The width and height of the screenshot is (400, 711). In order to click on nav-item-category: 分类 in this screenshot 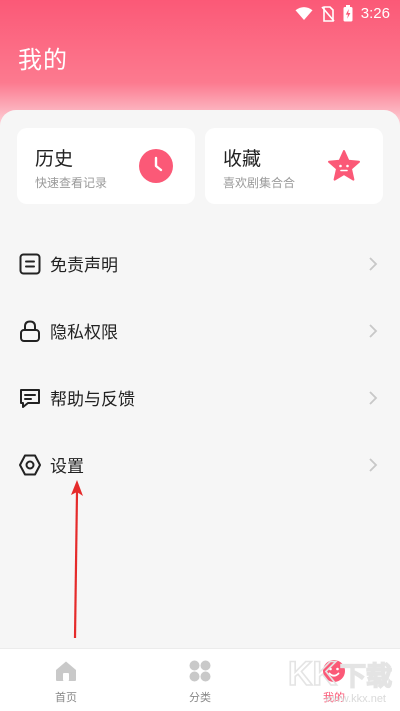, I will do `click(200, 680)`.